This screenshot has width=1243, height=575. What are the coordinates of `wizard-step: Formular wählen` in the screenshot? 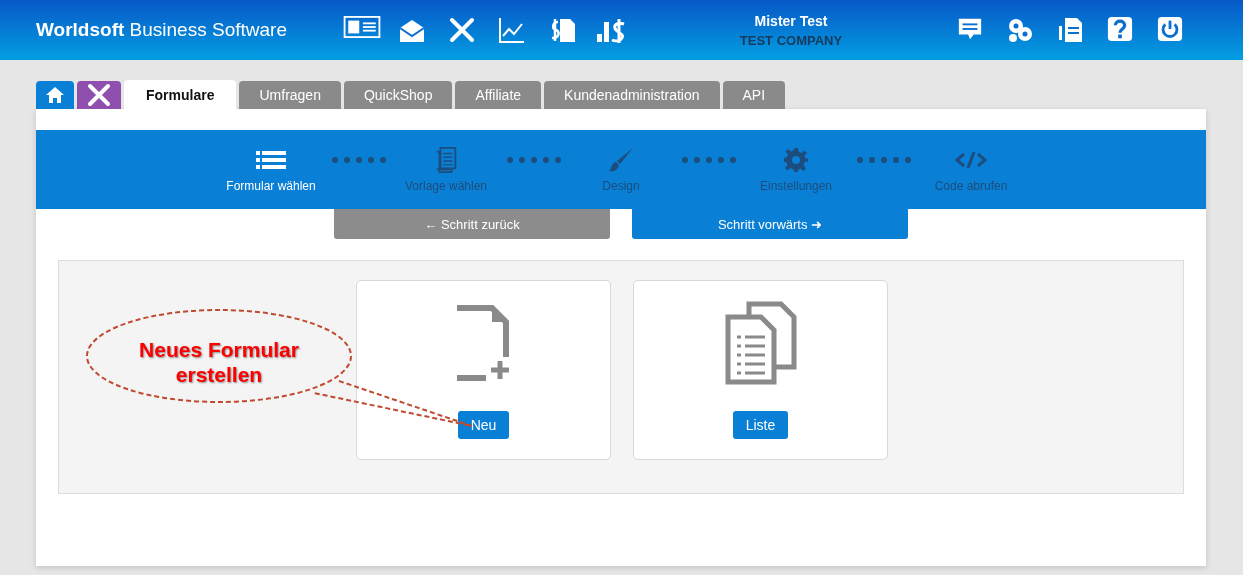 It's located at (271, 161).